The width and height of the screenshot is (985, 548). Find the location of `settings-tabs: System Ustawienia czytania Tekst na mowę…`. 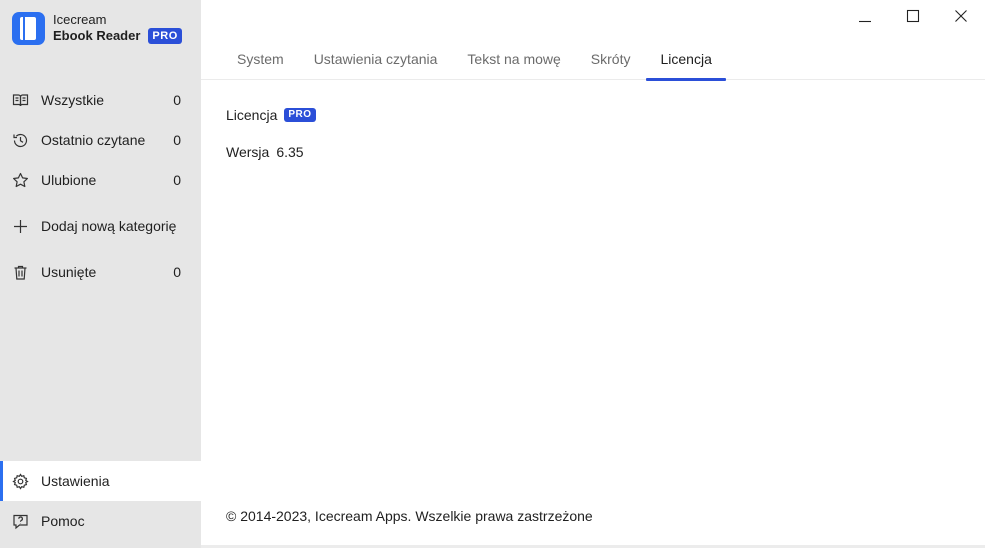

settings-tabs: System Ustawienia czytania Tekst na mowę… is located at coordinates (593, 59).